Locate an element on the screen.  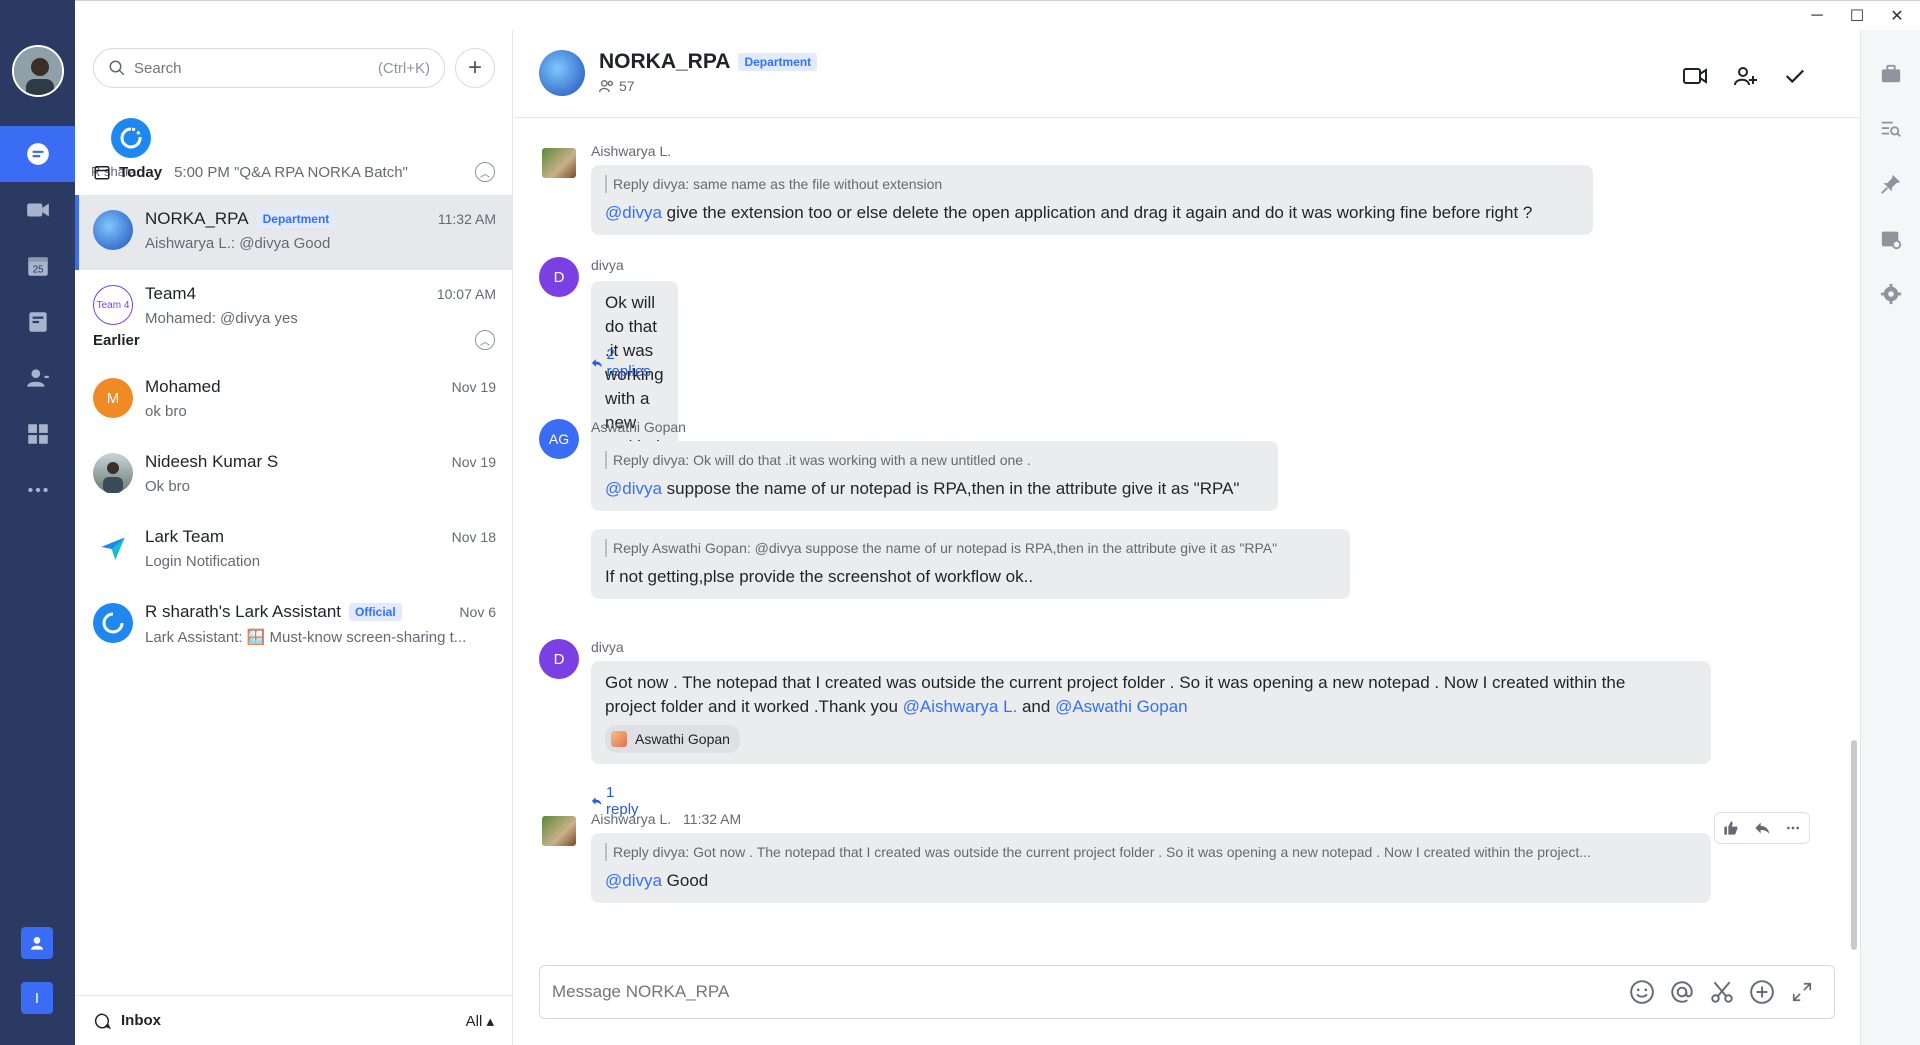
more-icon is located at coordinates (1793, 828).